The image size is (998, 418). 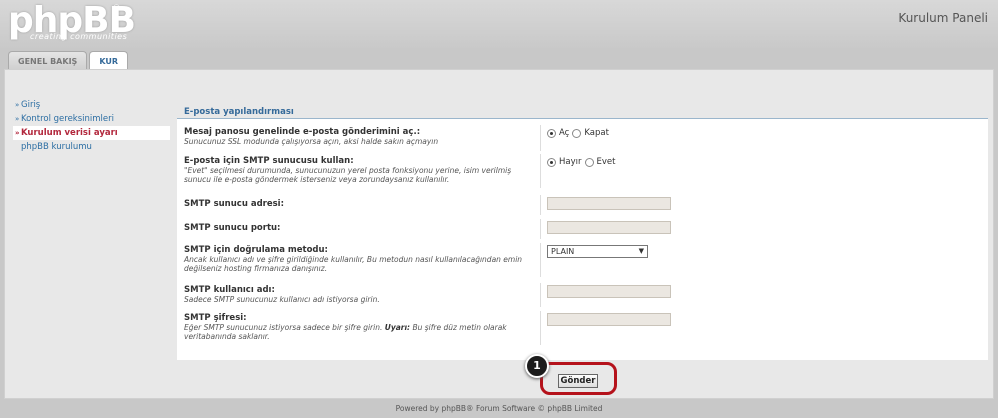 I want to click on tab-install: KUR, so click(x=109, y=60).